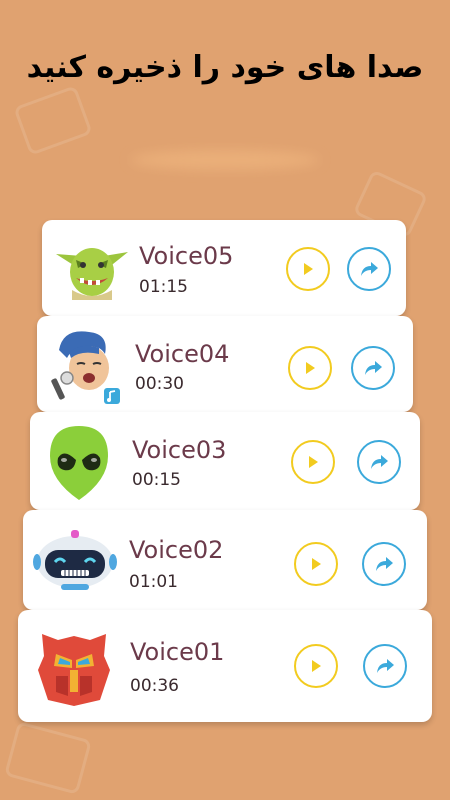 This screenshot has height=800, width=450. Describe the element at coordinates (225, 160) in the screenshot. I see `title-glow` at that location.